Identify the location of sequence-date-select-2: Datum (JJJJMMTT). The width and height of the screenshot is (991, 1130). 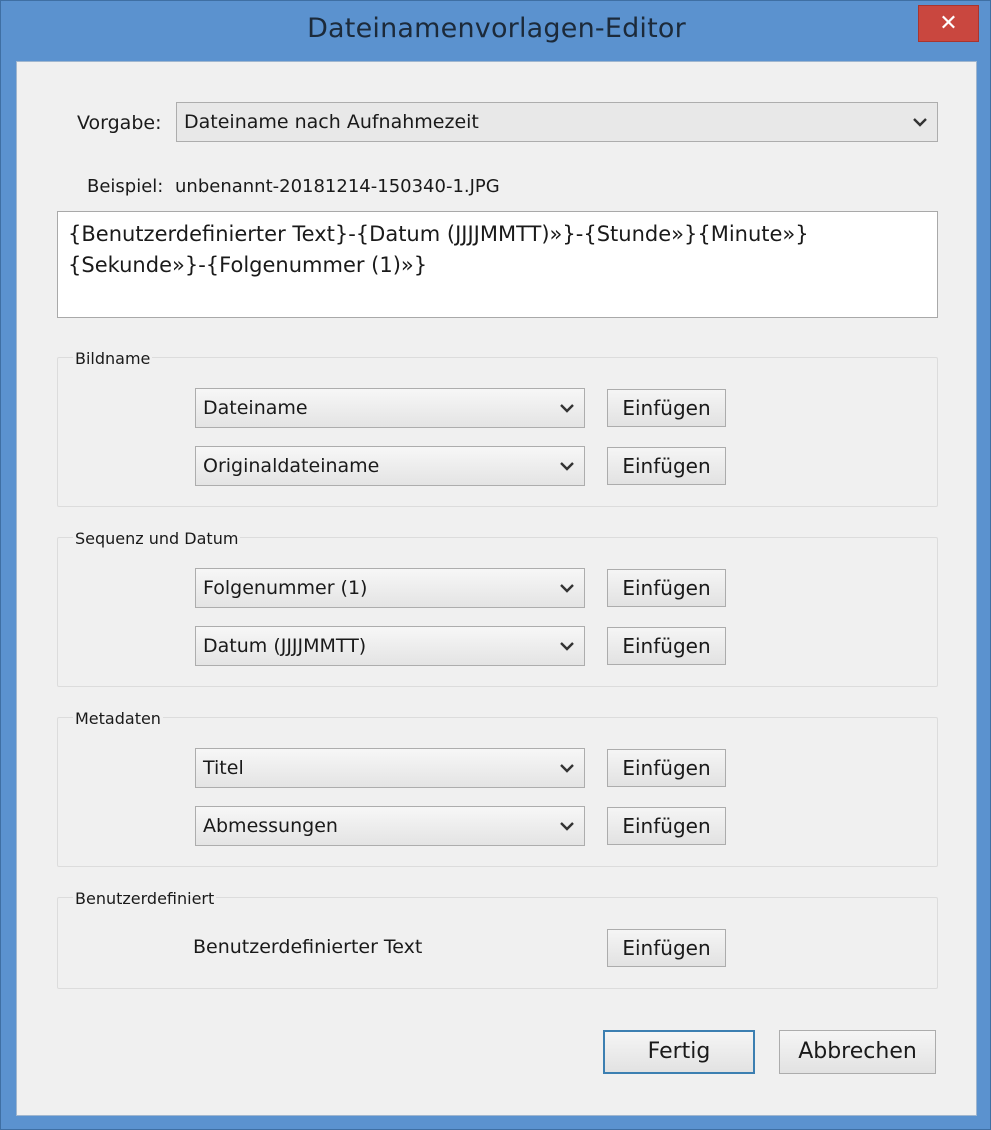
(390, 646).